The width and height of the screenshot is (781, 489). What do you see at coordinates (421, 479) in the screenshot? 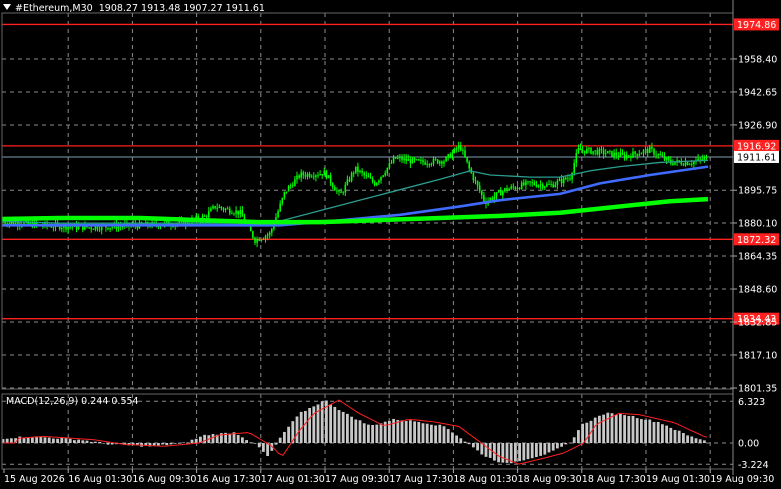
I see `time-label: 17 Aug 17:30` at bounding box center [421, 479].